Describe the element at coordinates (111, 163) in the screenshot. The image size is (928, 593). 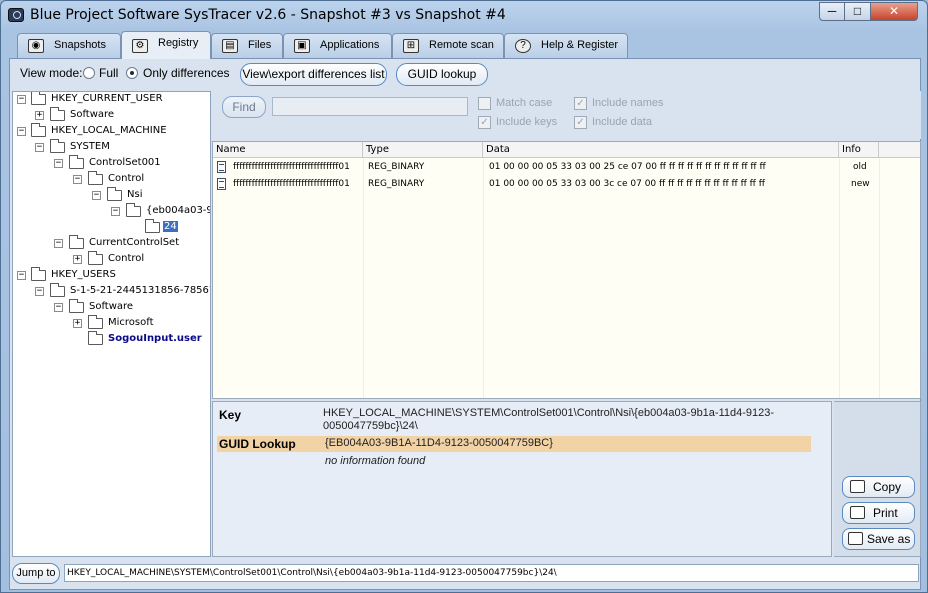
I see `tree-node: − ControlSet001` at that location.